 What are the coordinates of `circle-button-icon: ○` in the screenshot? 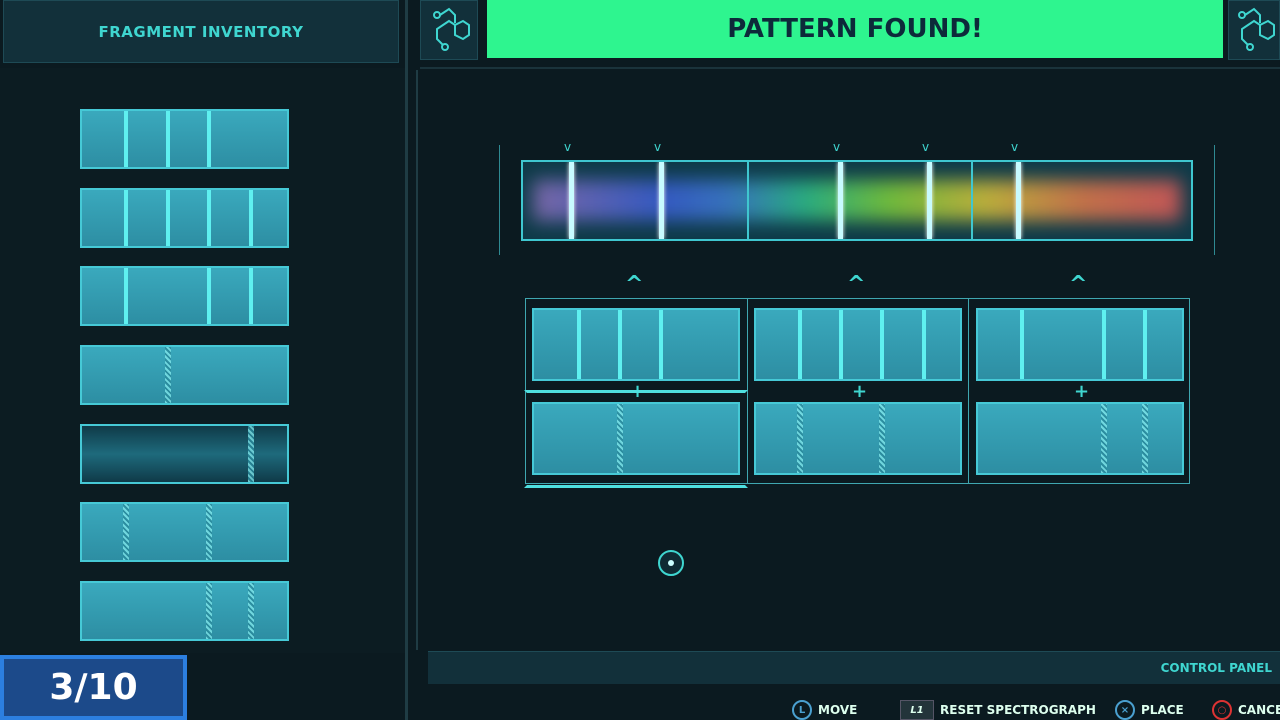 It's located at (1222, 710).